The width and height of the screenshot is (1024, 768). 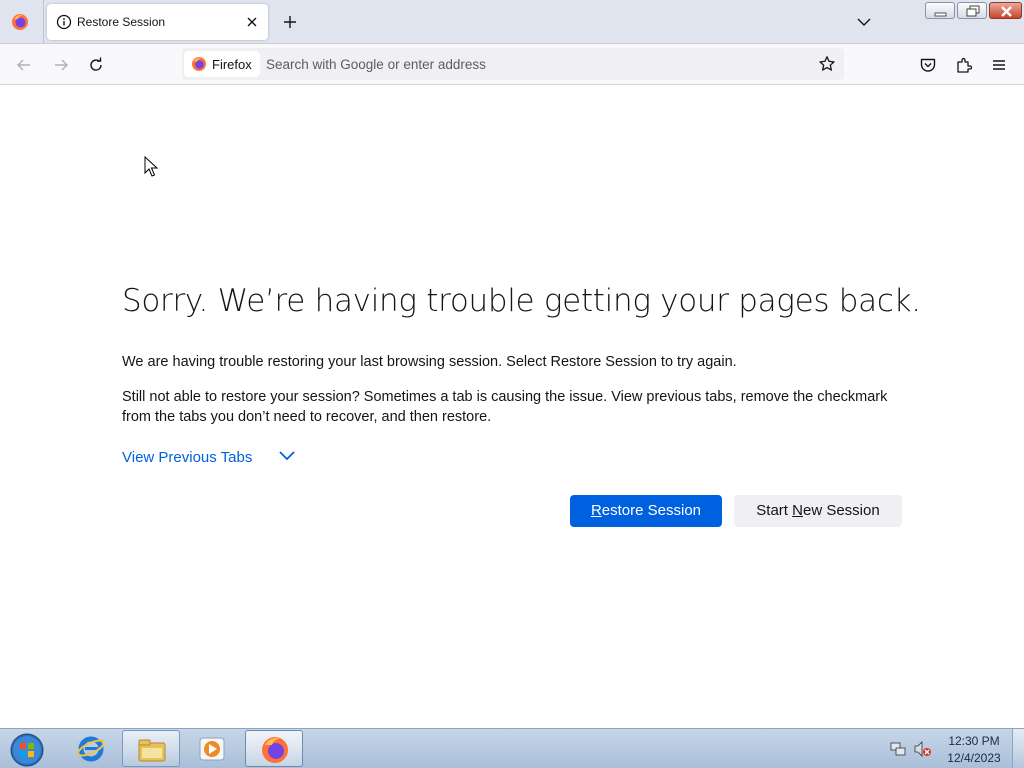 I want to click on internet-explorer-icon, so click(x=91, y=749).